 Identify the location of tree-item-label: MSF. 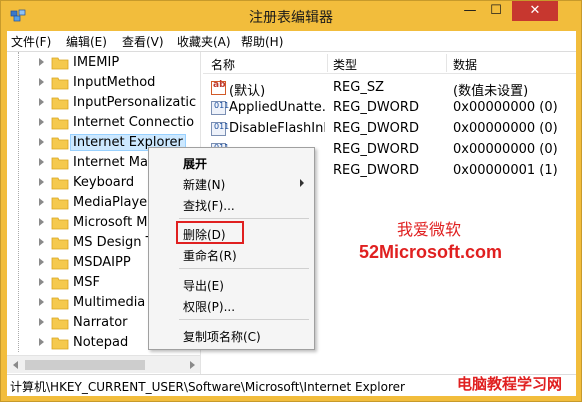
(86, 282).